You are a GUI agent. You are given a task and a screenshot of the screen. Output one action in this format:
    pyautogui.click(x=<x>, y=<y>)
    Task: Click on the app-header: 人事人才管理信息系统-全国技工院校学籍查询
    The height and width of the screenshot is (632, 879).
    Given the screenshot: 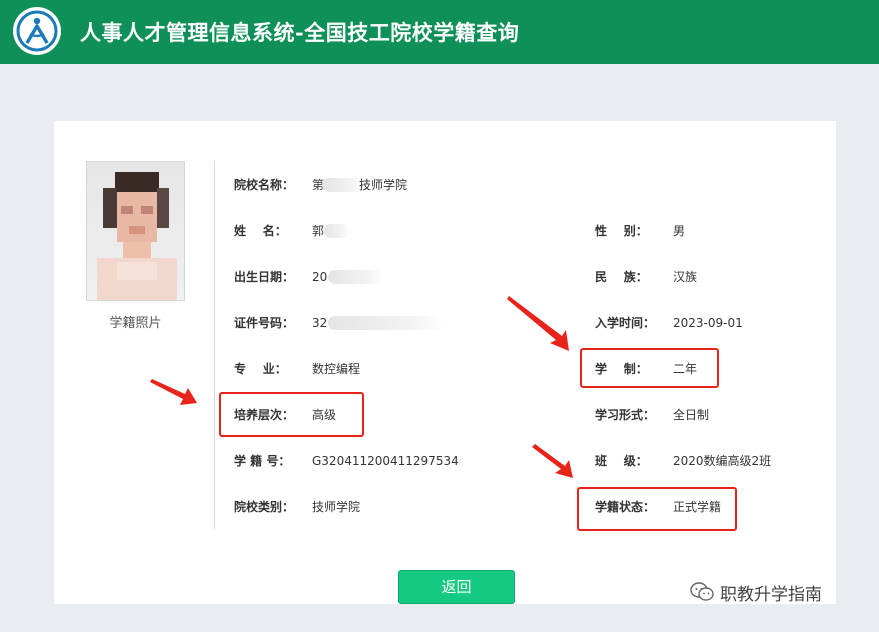 What is the action you would take?
    pyautogui.click(x=439, y=32)
    